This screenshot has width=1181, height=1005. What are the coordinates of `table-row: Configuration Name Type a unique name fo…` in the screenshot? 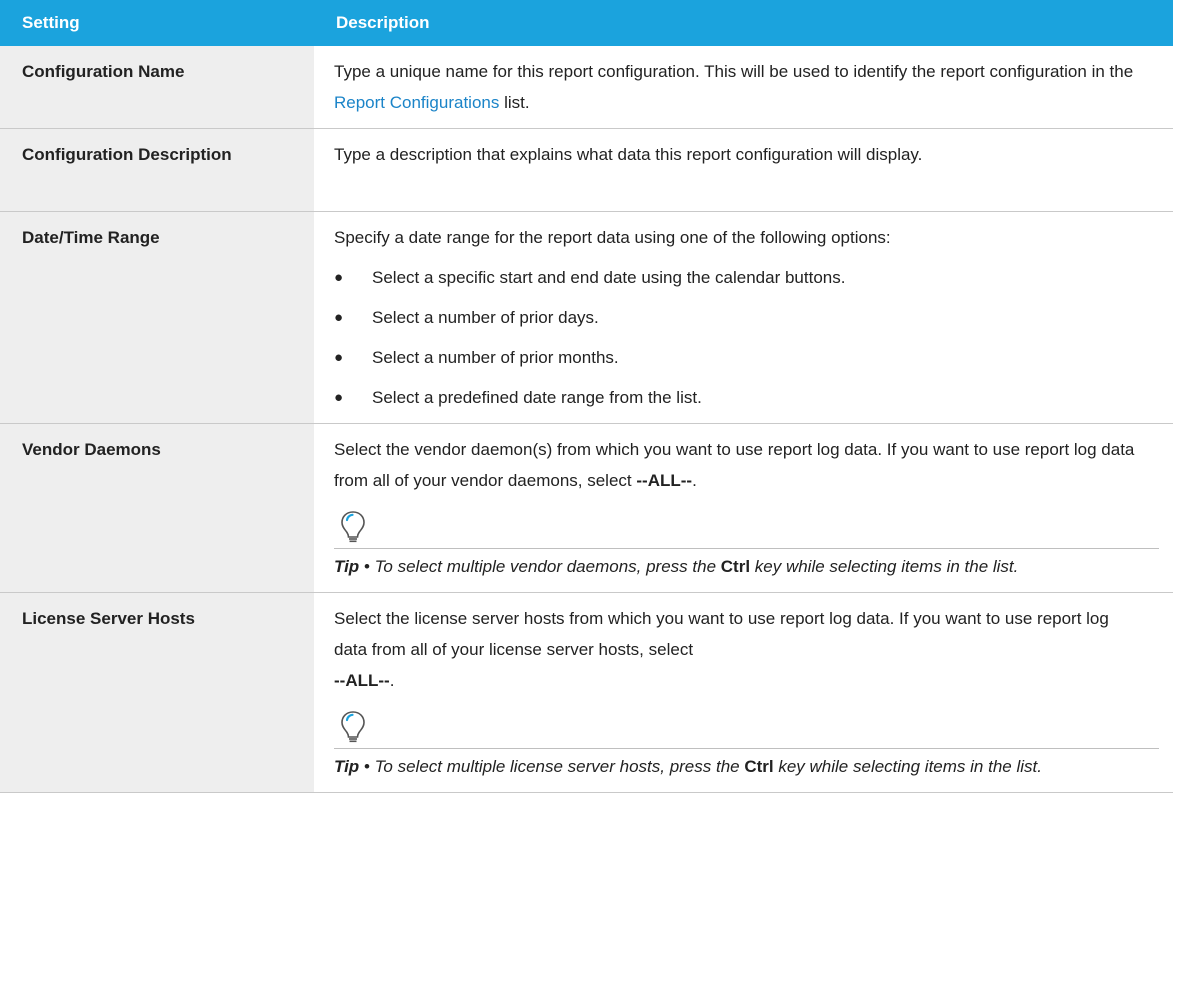 It's located at (586, 87).